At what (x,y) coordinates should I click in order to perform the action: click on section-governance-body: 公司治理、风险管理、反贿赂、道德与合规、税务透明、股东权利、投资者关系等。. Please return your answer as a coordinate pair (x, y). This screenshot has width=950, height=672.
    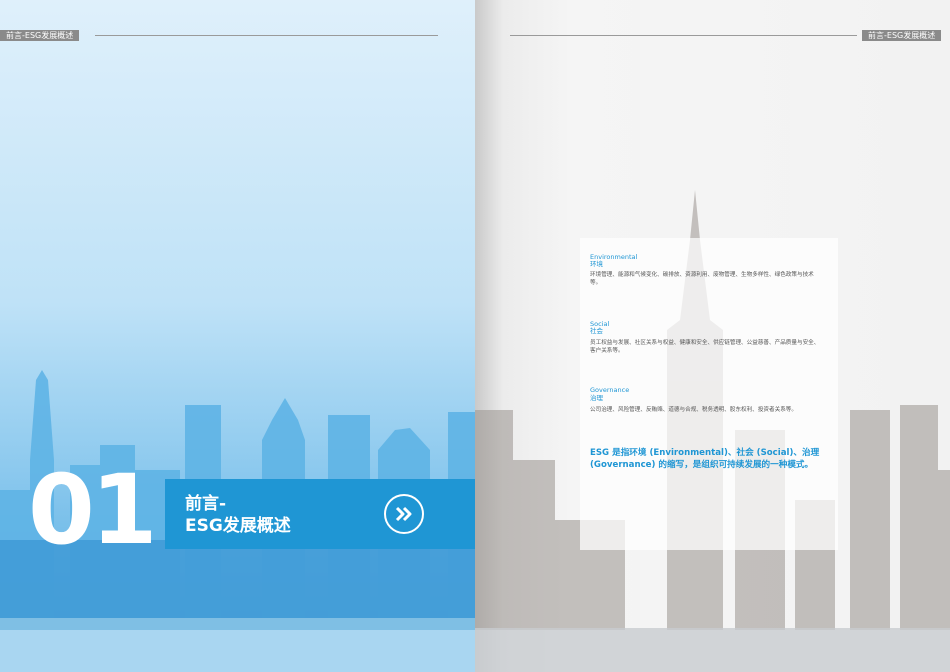
    Looking at the image, I should click on (693, 410).